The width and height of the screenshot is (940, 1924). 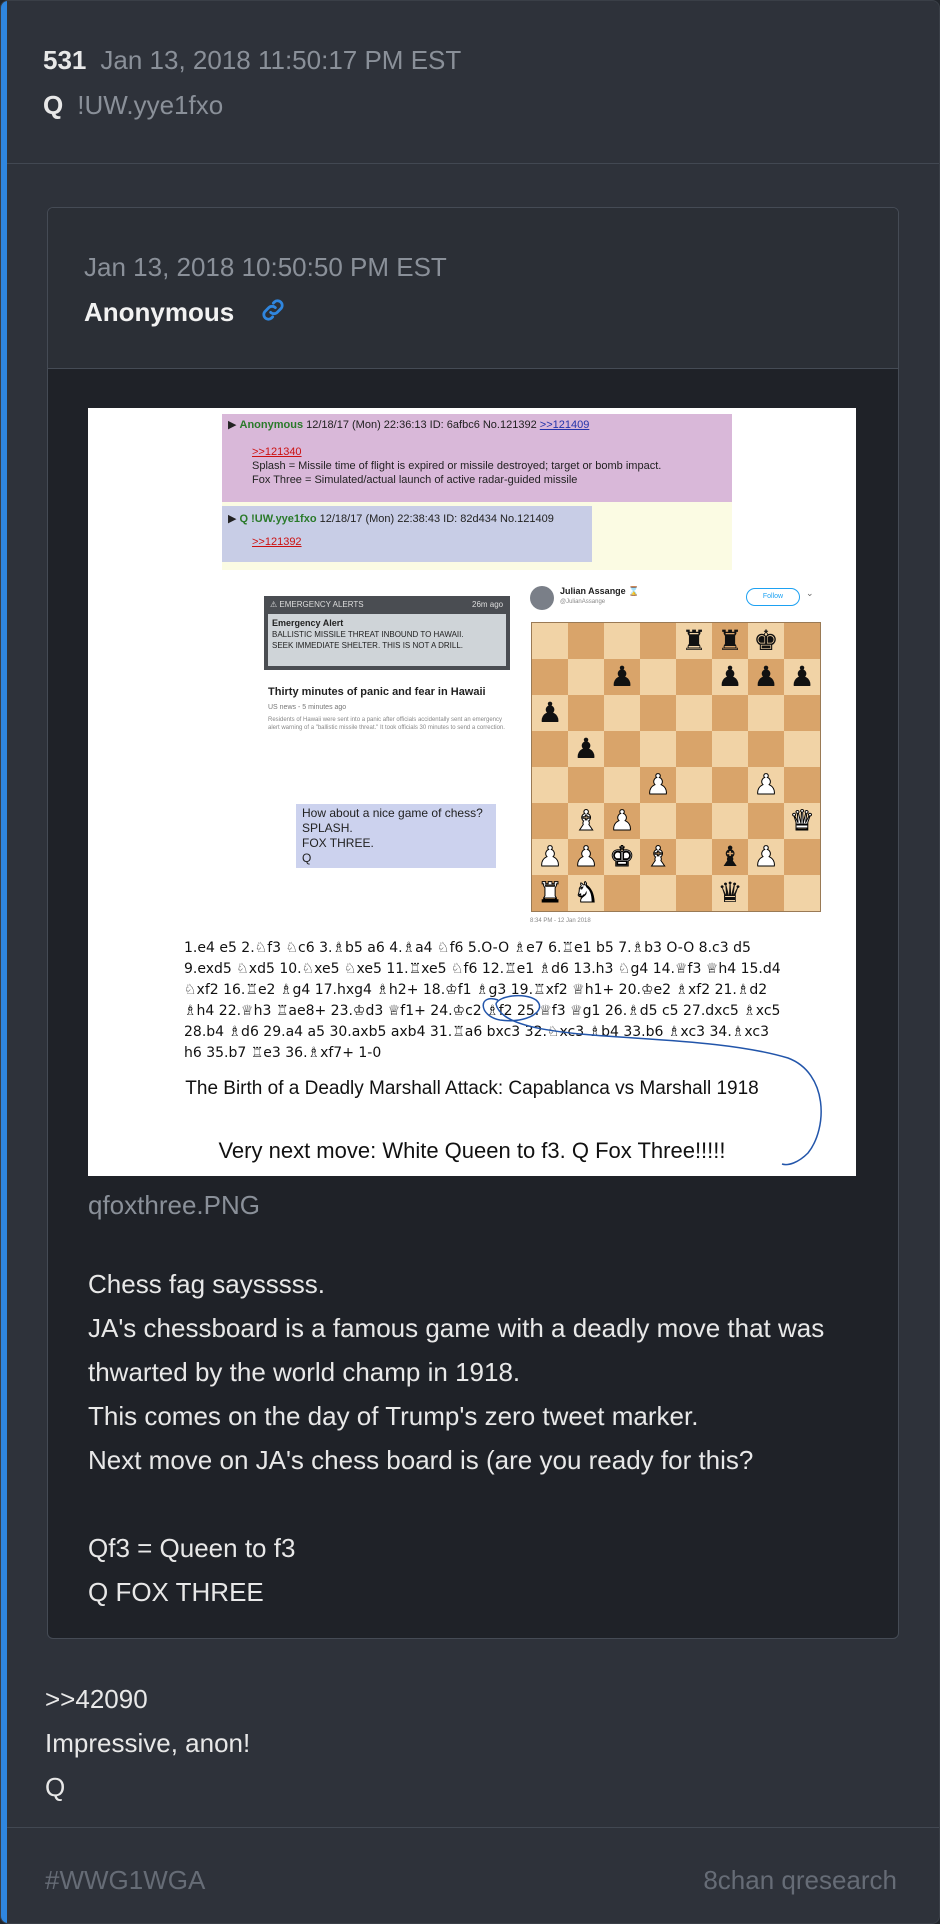 What do you see at coordinates (53, 105) in the screenshot?
I see `post-author: Q` at bounding box center [53, 105].